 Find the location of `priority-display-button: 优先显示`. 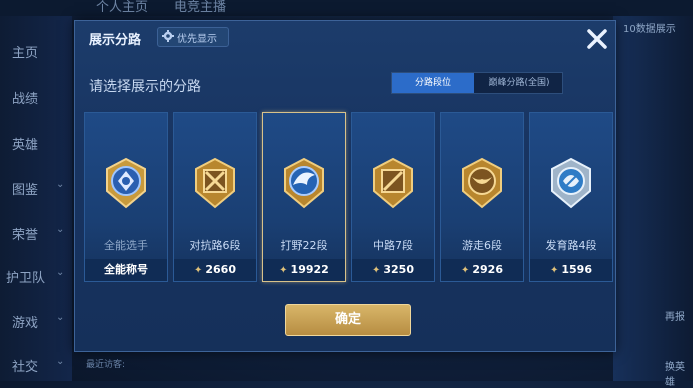

priority-display-button: 优先显示 is located at coordinates (193, 37).